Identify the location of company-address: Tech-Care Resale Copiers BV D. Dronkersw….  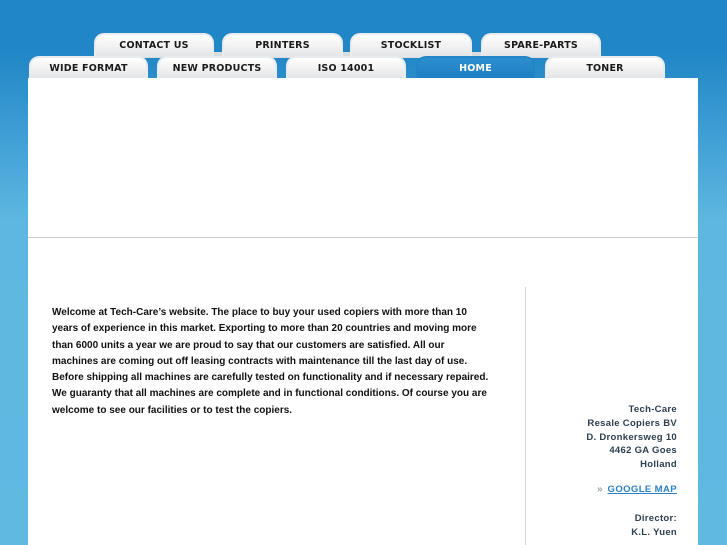
(631, 437).